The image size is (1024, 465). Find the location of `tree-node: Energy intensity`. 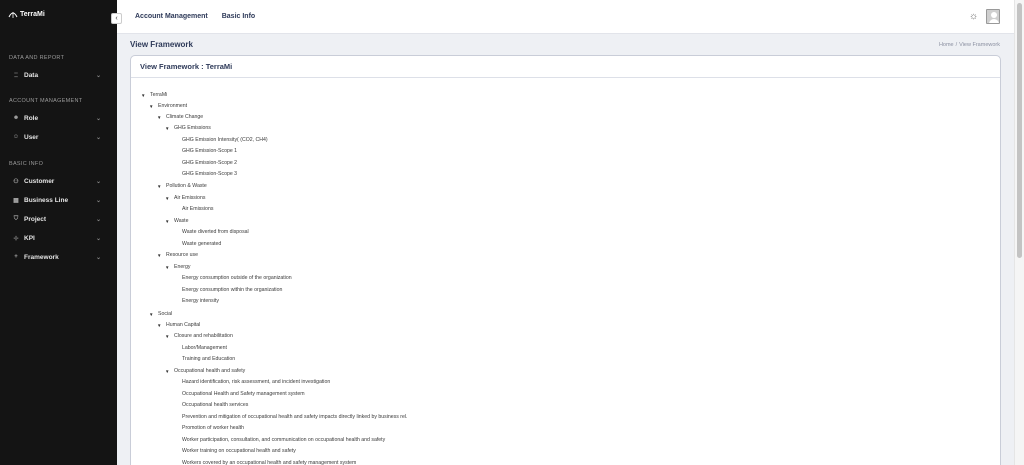

tree-node: Energy intensity is located at coordinates (196, 301).